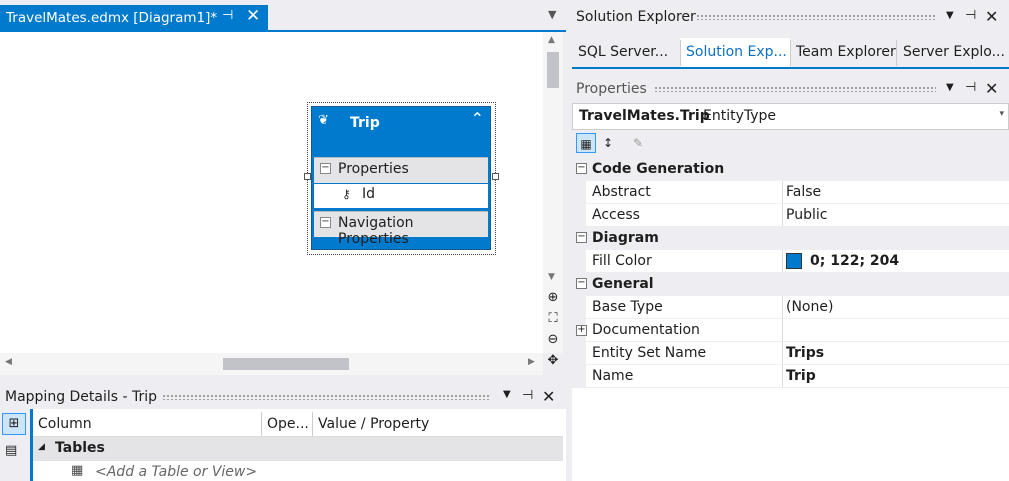 Image resolution: width=1009 pixels, height=481 pixels. I want to click on chevron-down-icon: ▾, so click(1001, 114).